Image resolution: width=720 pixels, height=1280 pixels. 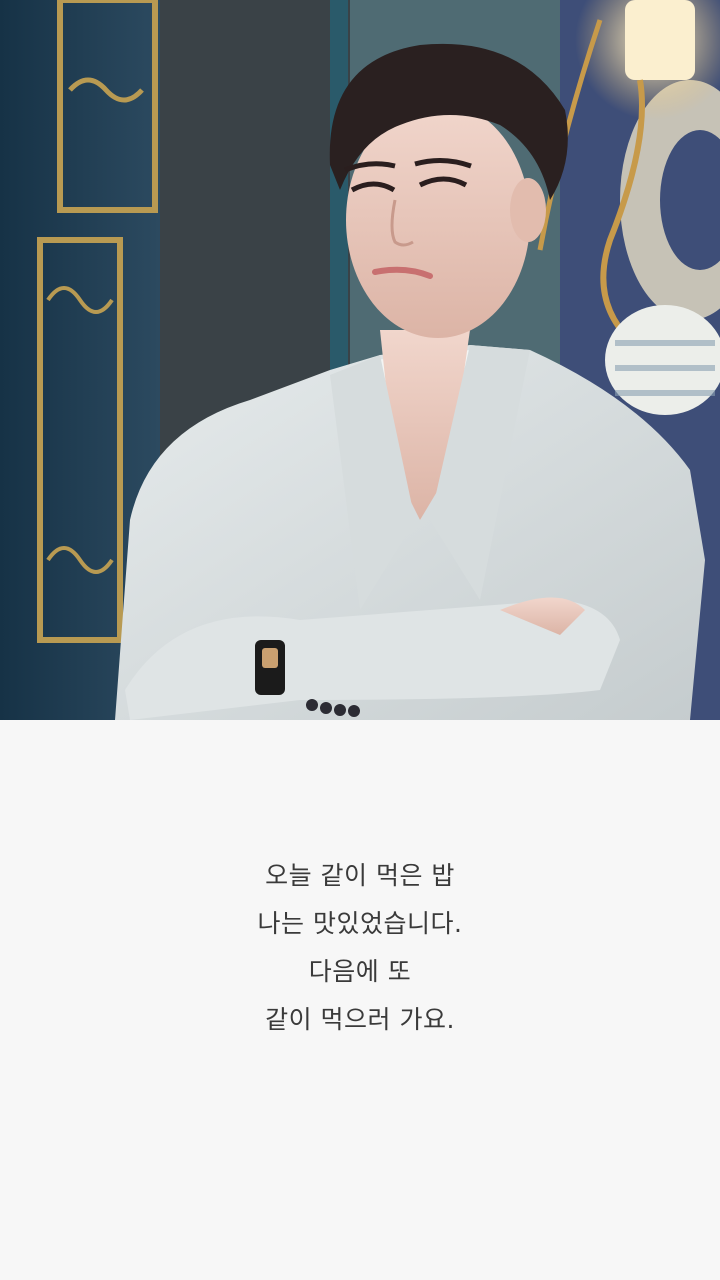 I want to click on caption-line: 다음에 또, so click(x=360, y=971).